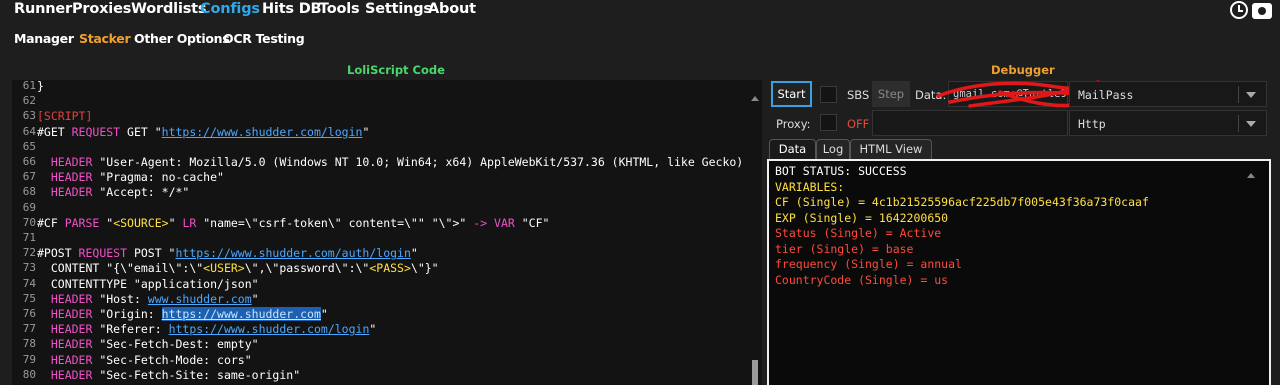 This screenshot has height=385, width=1280. I want to click on code-token: [SCRIPT], so click(65, 116).